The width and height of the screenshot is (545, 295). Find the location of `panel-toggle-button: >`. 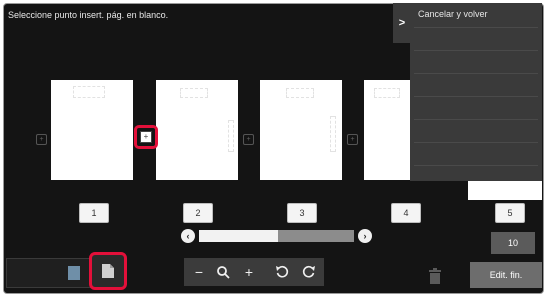

panel-toggle-button: > is located at coordinates (402, 23).